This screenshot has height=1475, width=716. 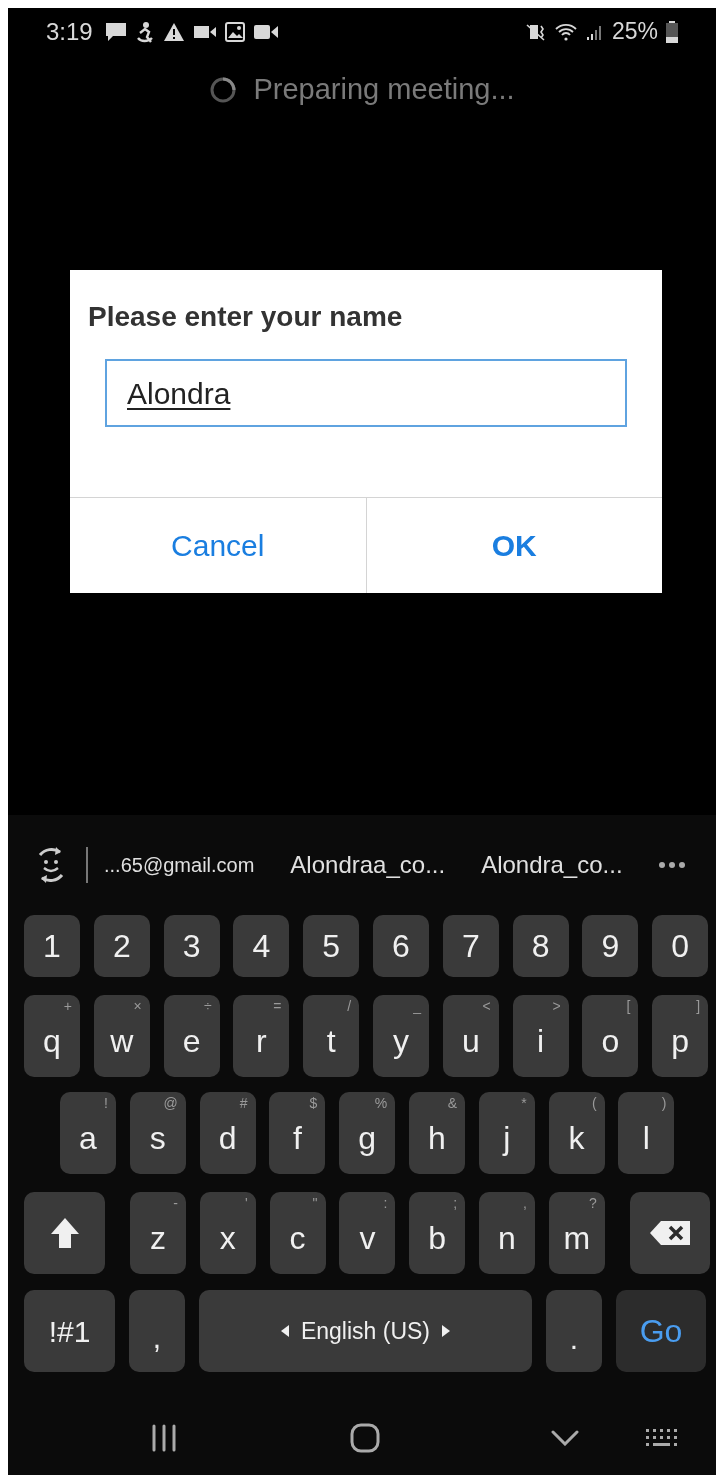 What do you see at coordinates (52, 1036) in the screenshot?
I see `keyboard-key: + q` at bounding box center [52, 1036].